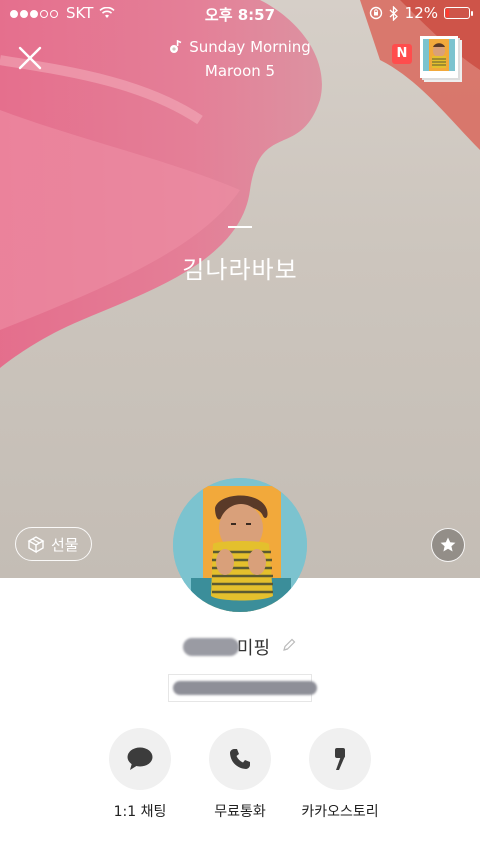 Image resolution: width=480 pixels, height=854 pixels. I want to click on photo-thumbnail, so click(439, 57).